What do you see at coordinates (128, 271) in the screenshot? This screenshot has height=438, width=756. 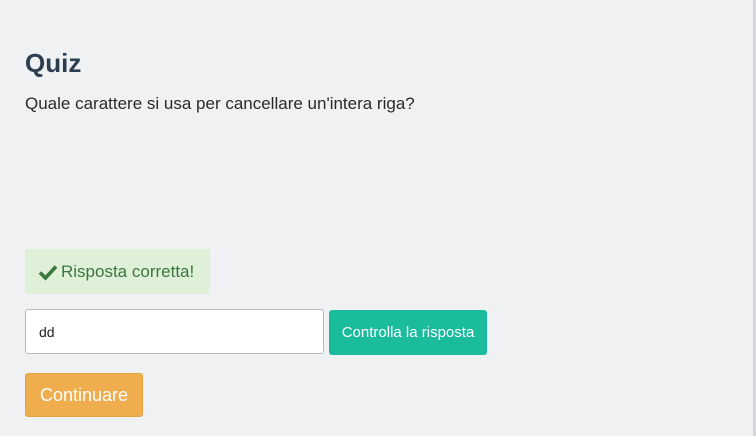 I see `feedback-text: Risposta corretta!` at bounding box center [128, 271].